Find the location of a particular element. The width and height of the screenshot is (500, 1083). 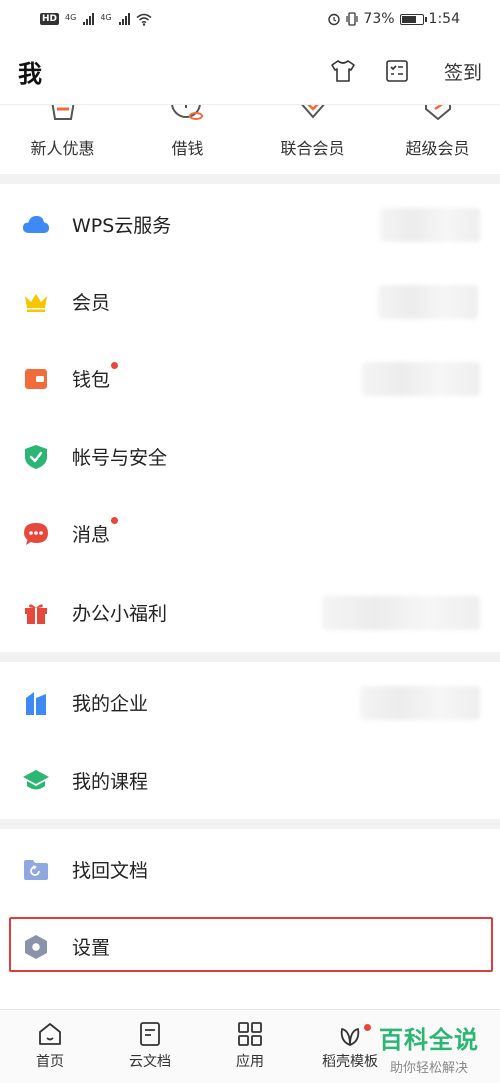

nav-home: 首页 is located at coordinates (50, 1046).